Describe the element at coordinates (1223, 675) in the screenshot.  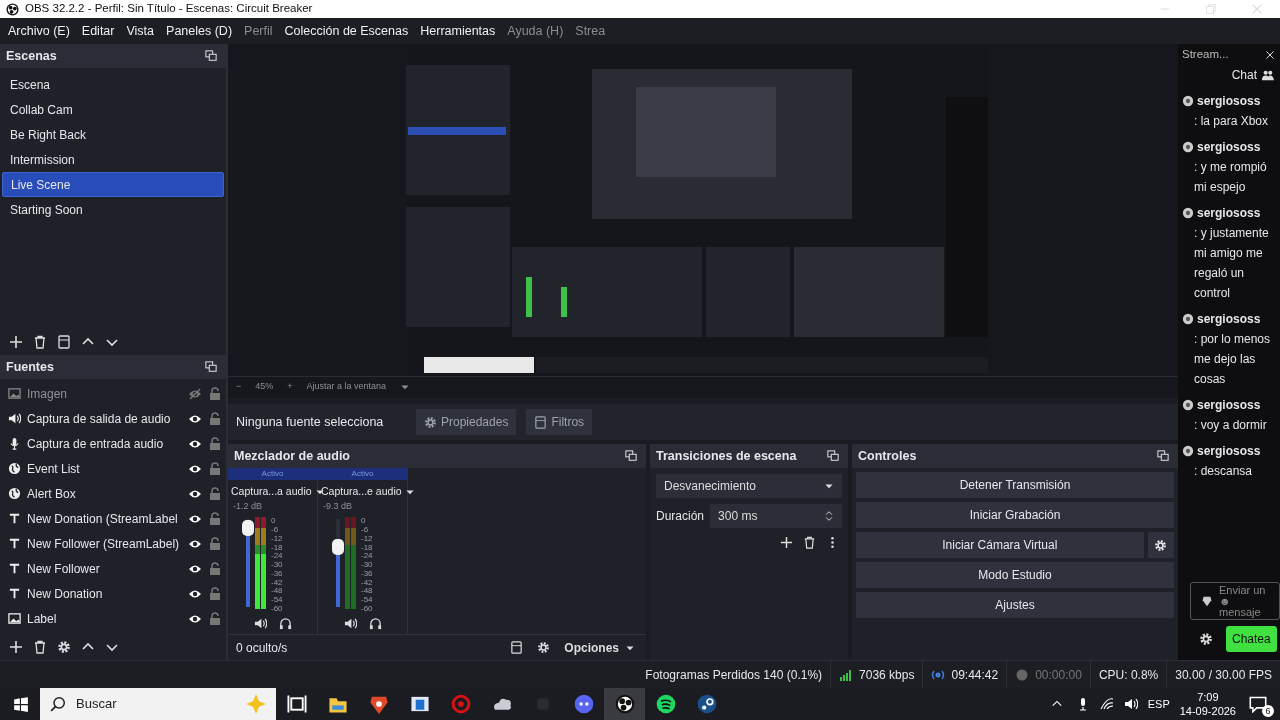
I see `fps: 30.00 / 30.00 FPS` at that location.